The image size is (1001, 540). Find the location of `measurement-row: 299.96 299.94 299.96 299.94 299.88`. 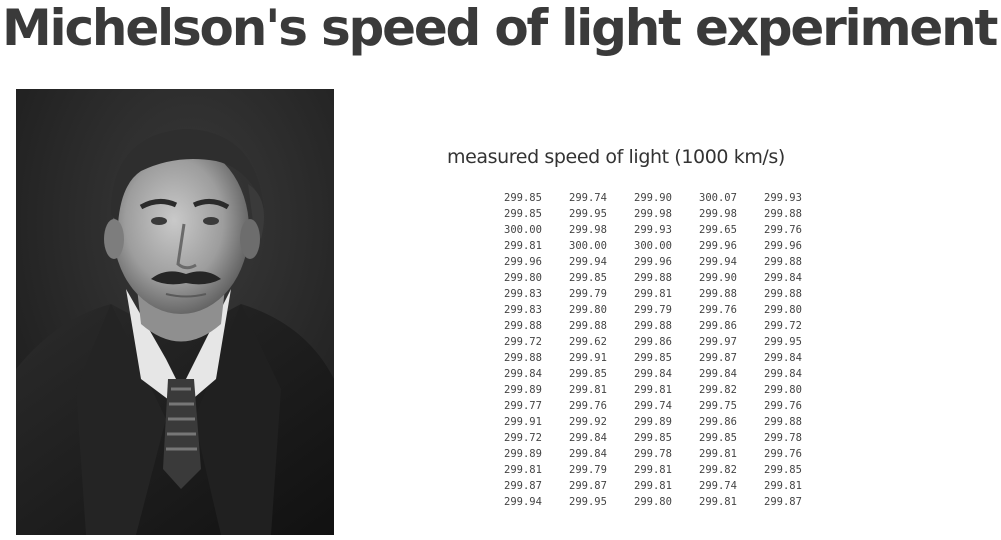

measurement-row: 299.96 299.94 299.96 299.94 299.88 is located at coordinates (661, 262).